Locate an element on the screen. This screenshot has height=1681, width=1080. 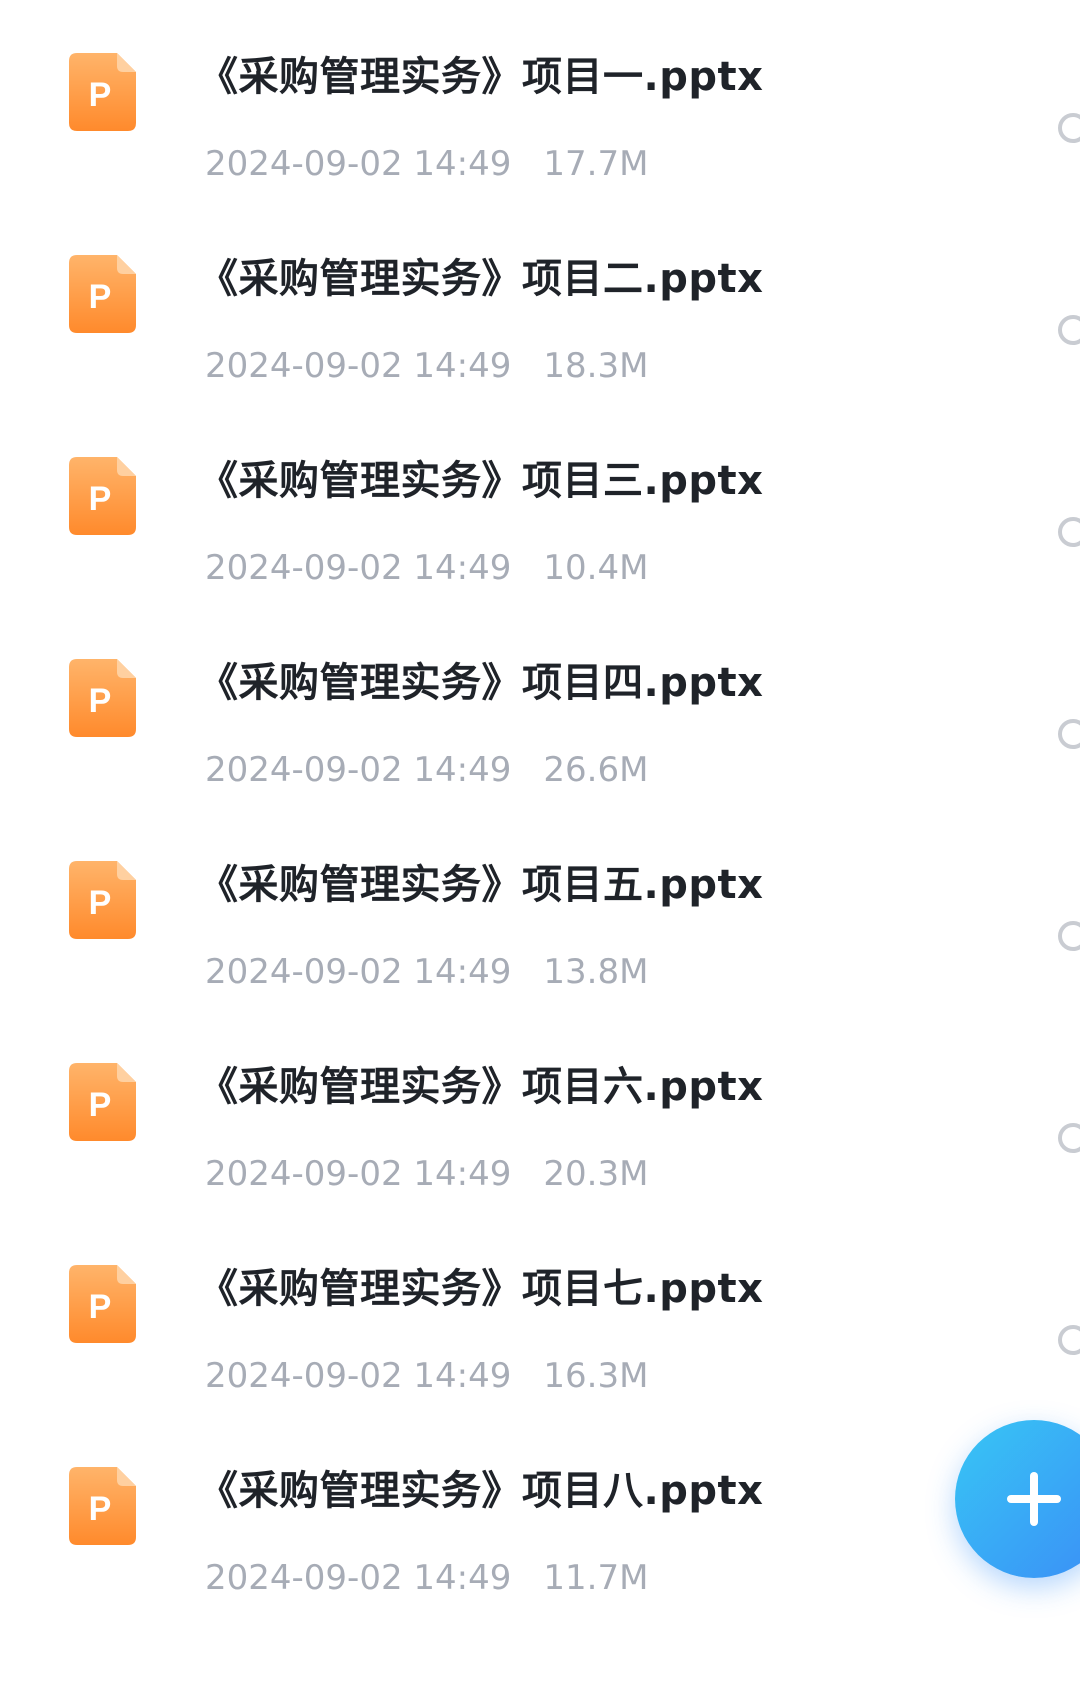
file-name: 《采购管理实务》项目二.pptx is located at coordinates (481, 279).